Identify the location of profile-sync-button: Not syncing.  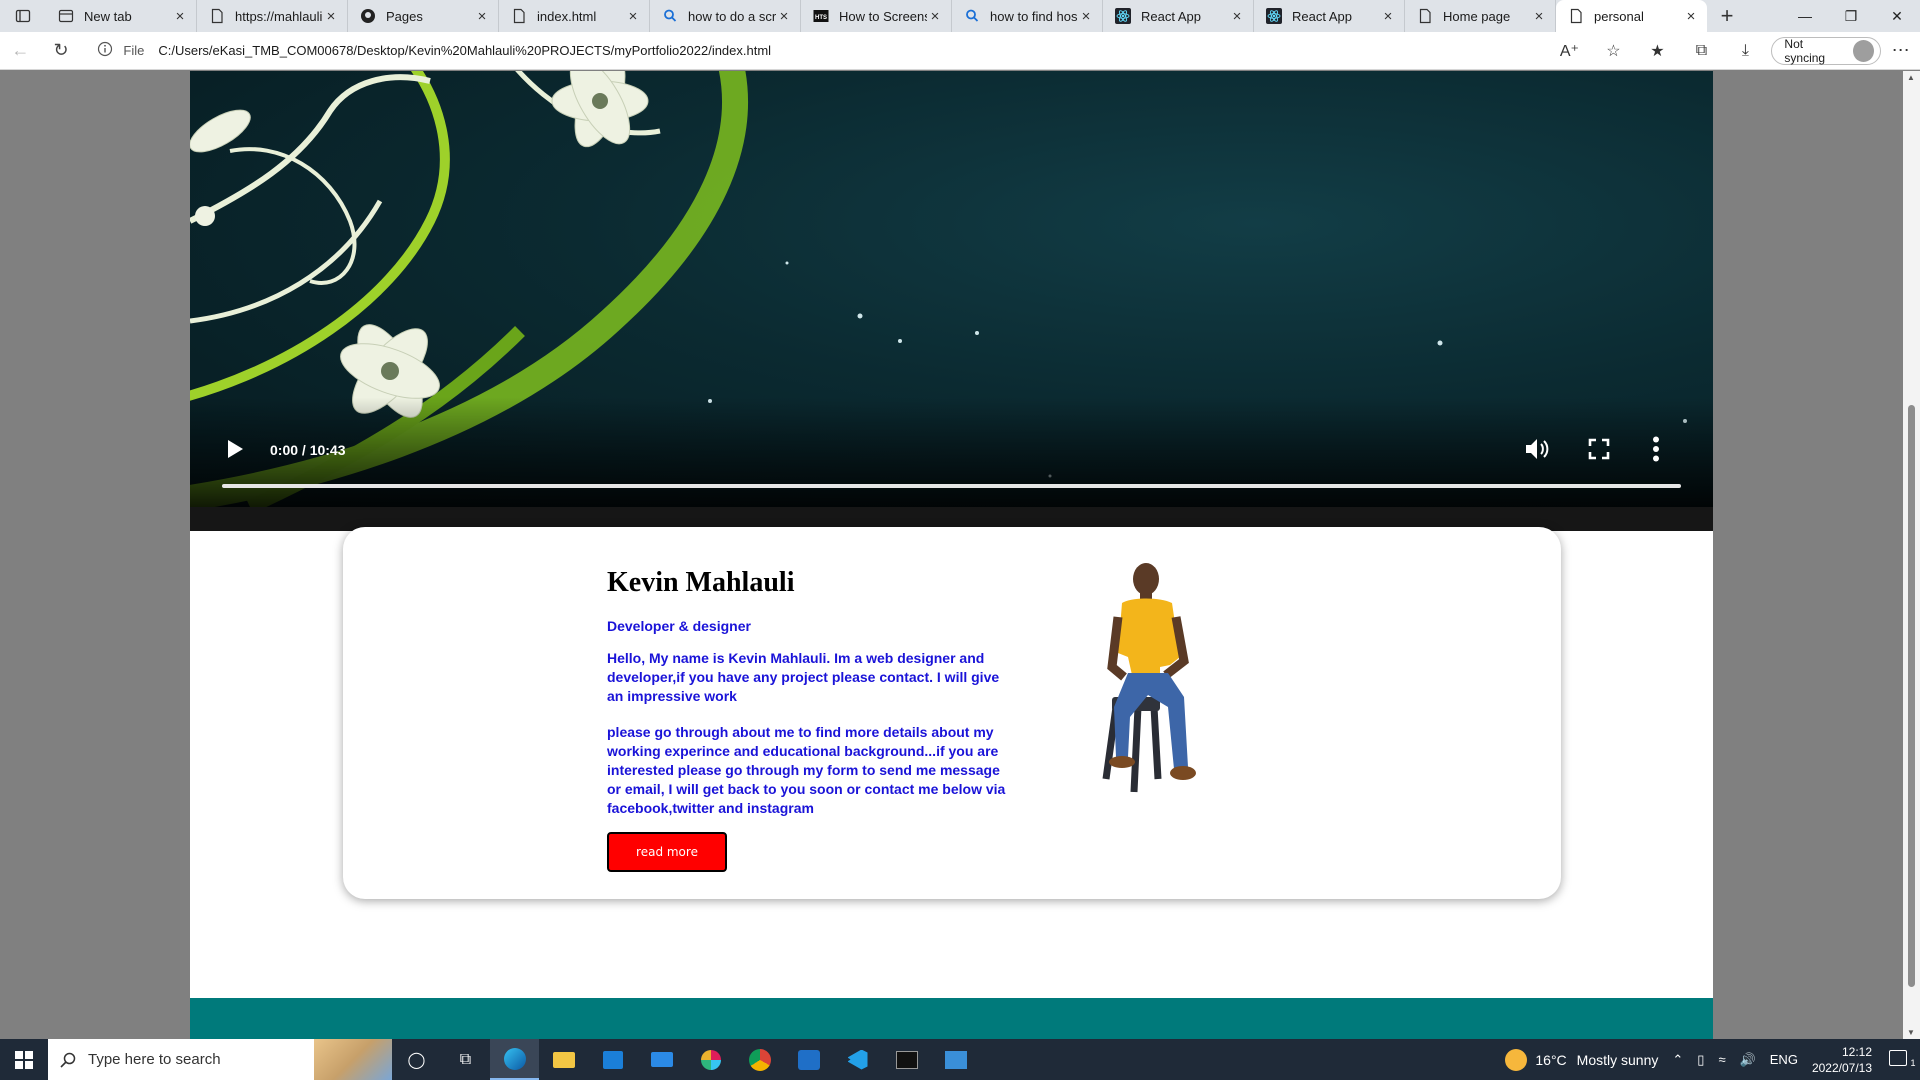
(1826, 50).